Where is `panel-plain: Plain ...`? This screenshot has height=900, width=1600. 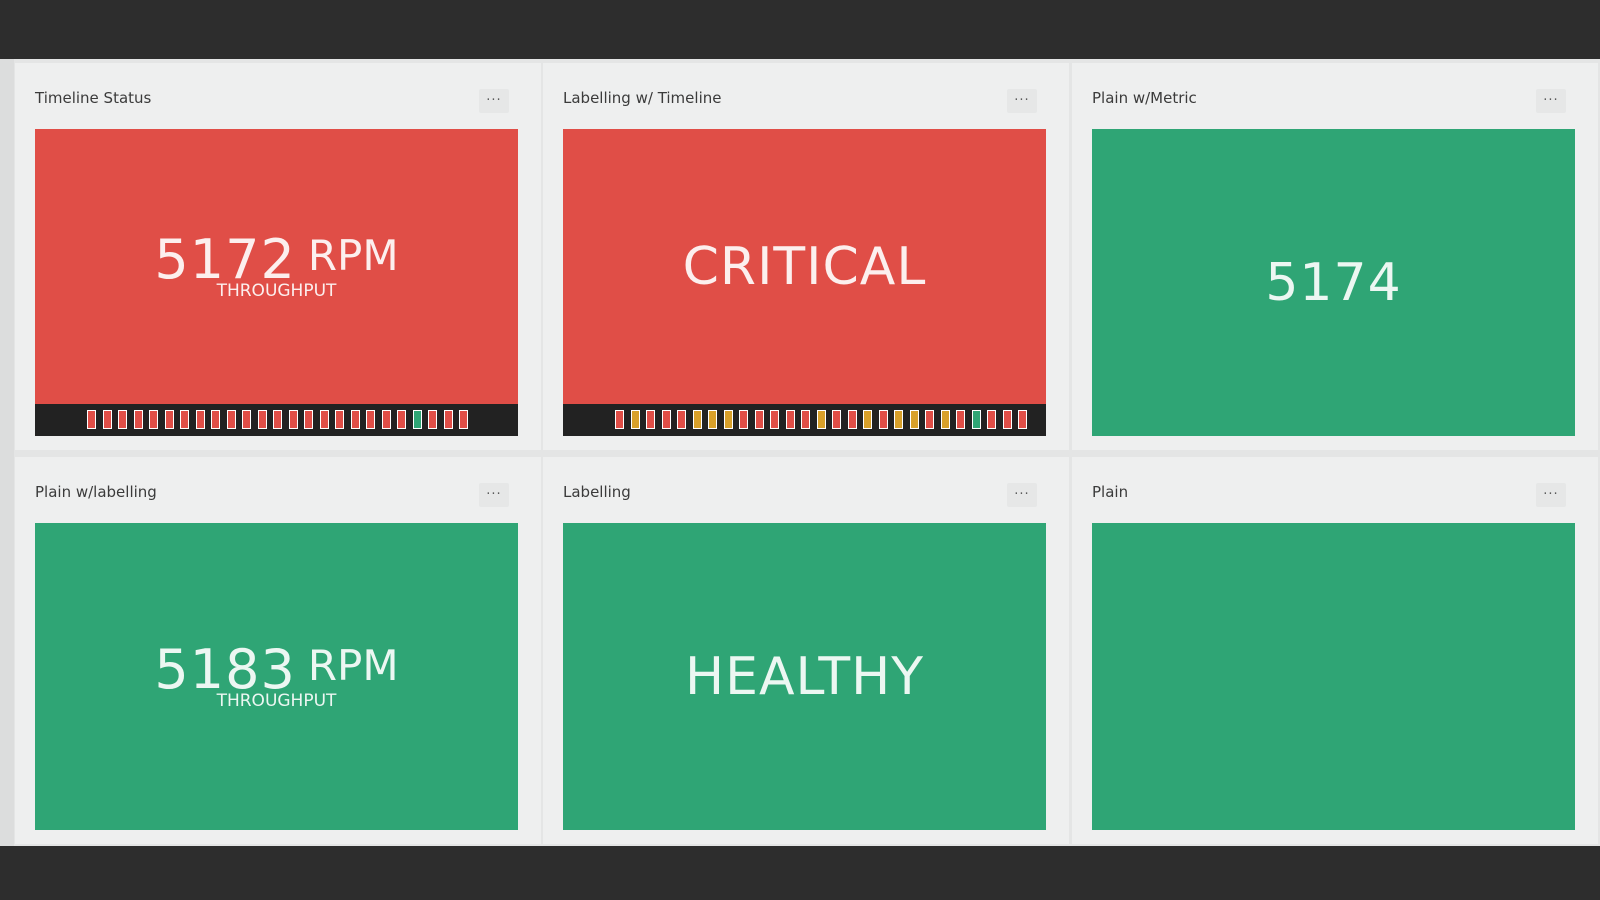
panel-plain: Plain ... is located at coordinates (1335, 650).